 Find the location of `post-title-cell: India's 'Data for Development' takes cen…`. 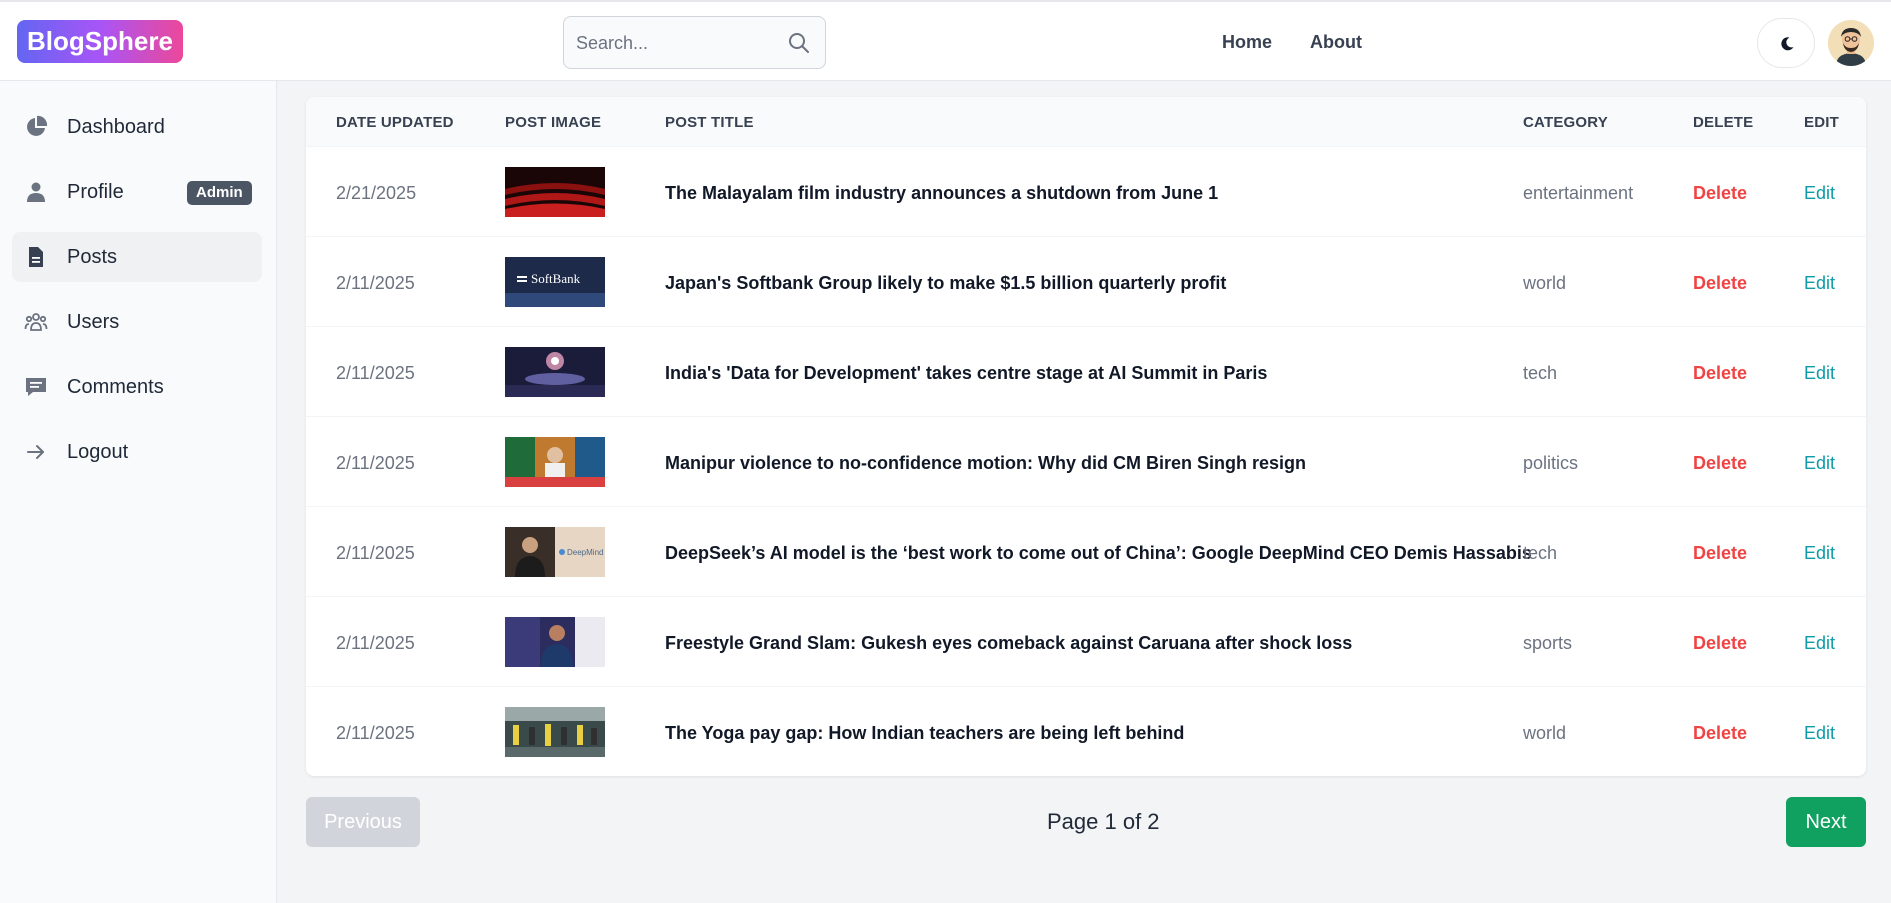

post-title-cell: India's 'Data for Development' takes cen… is located at coordinates (966, 373).